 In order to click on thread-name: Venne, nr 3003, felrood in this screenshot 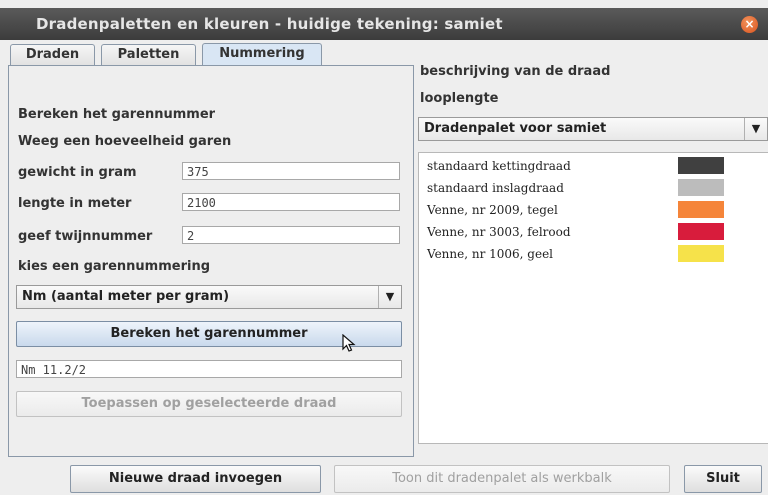, I will do `click(499, 232)`.